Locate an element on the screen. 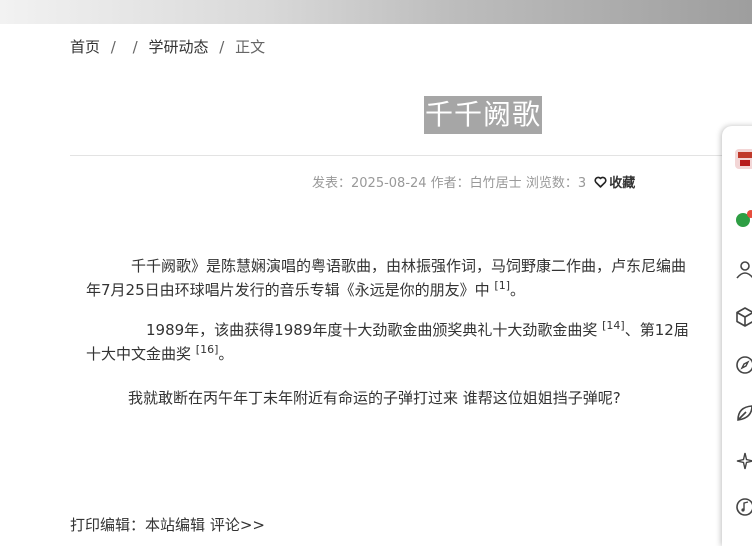  editor-label: 编辑：本站编辑 is located at coordinates (153, 525).